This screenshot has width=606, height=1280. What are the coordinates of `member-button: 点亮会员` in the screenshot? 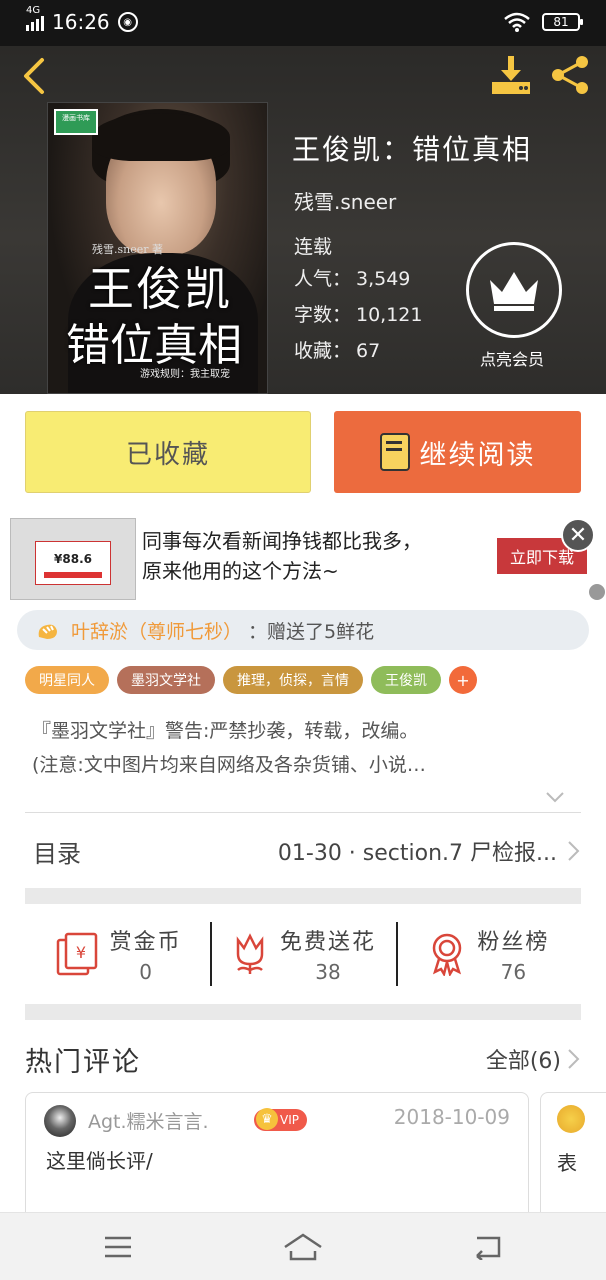 It's located at (514, 306).